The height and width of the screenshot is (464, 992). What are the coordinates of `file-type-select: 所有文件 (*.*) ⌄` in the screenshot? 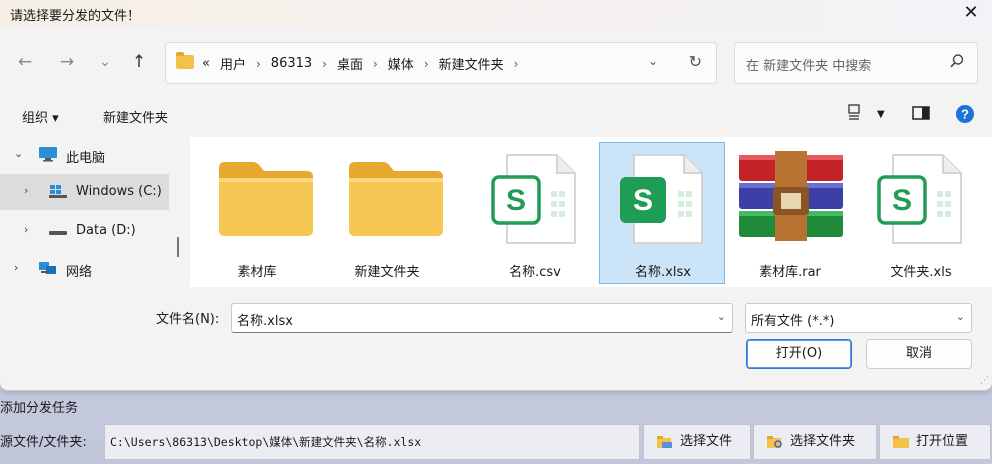 It's located at (858, 318).